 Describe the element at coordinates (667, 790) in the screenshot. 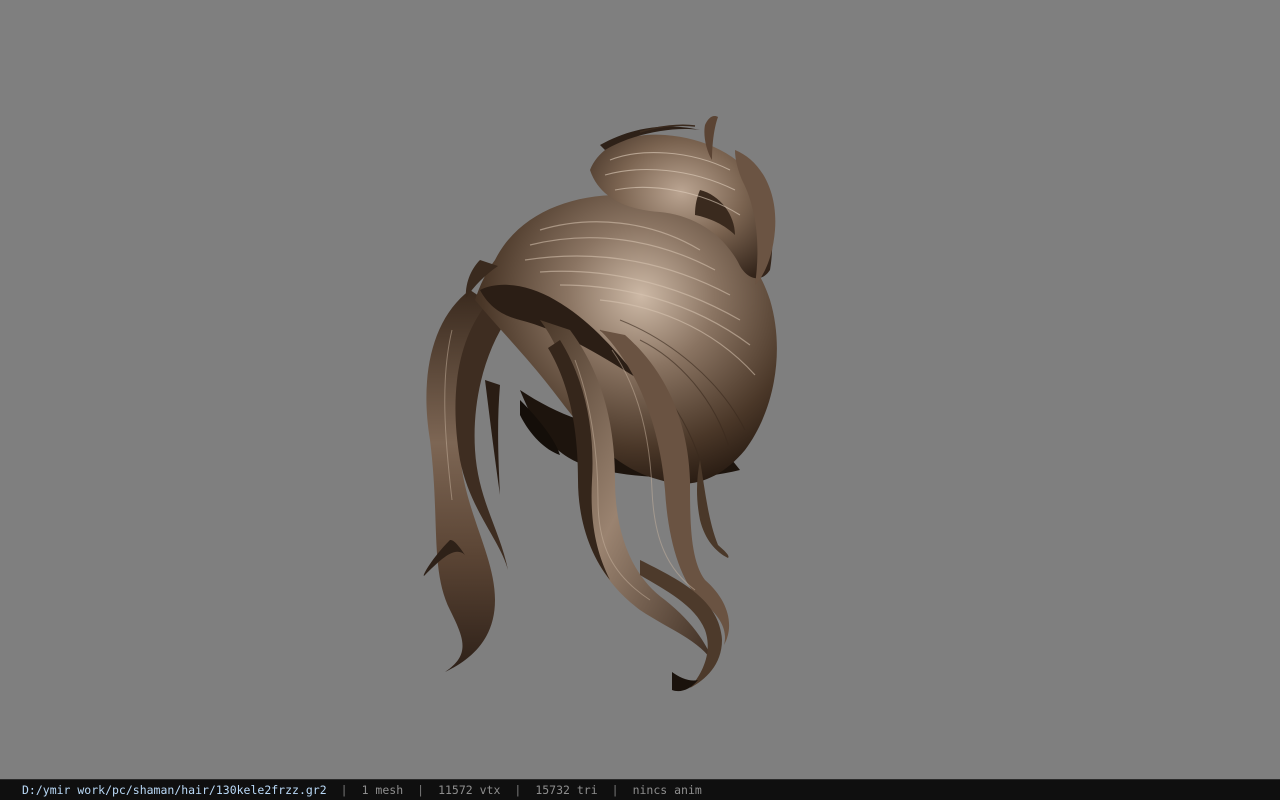

I see `animation-status: nincs anim` at that location.